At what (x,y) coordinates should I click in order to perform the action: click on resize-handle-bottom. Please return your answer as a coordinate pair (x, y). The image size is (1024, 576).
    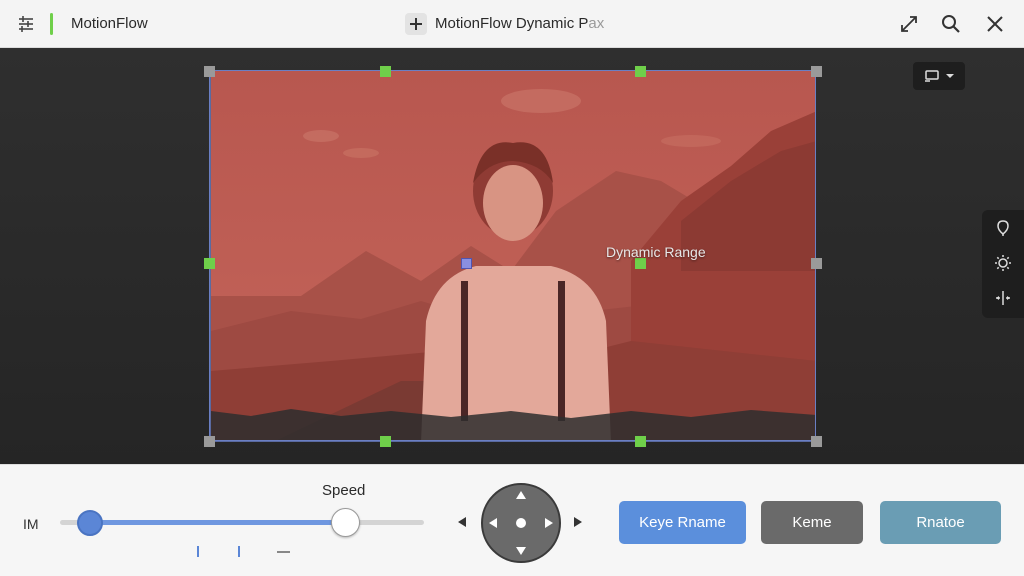
    Looking at the image, I should click on (385, 441).